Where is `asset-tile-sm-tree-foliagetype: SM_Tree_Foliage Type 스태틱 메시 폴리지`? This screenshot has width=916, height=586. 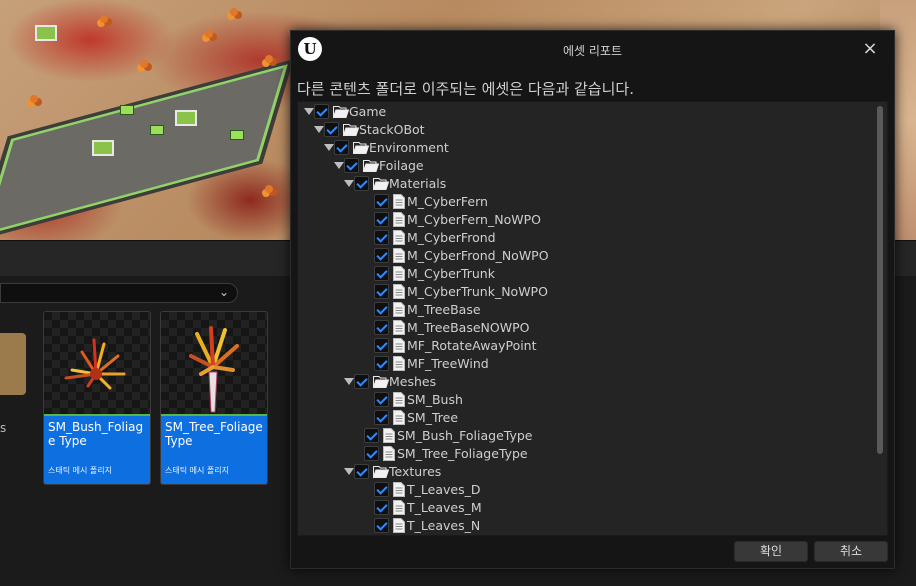
asset-tile-sm-tree-foliagetype: SM_Tree_Foliage Type 스태틱 메시 폴리지 is located at coordinates (214, 398).